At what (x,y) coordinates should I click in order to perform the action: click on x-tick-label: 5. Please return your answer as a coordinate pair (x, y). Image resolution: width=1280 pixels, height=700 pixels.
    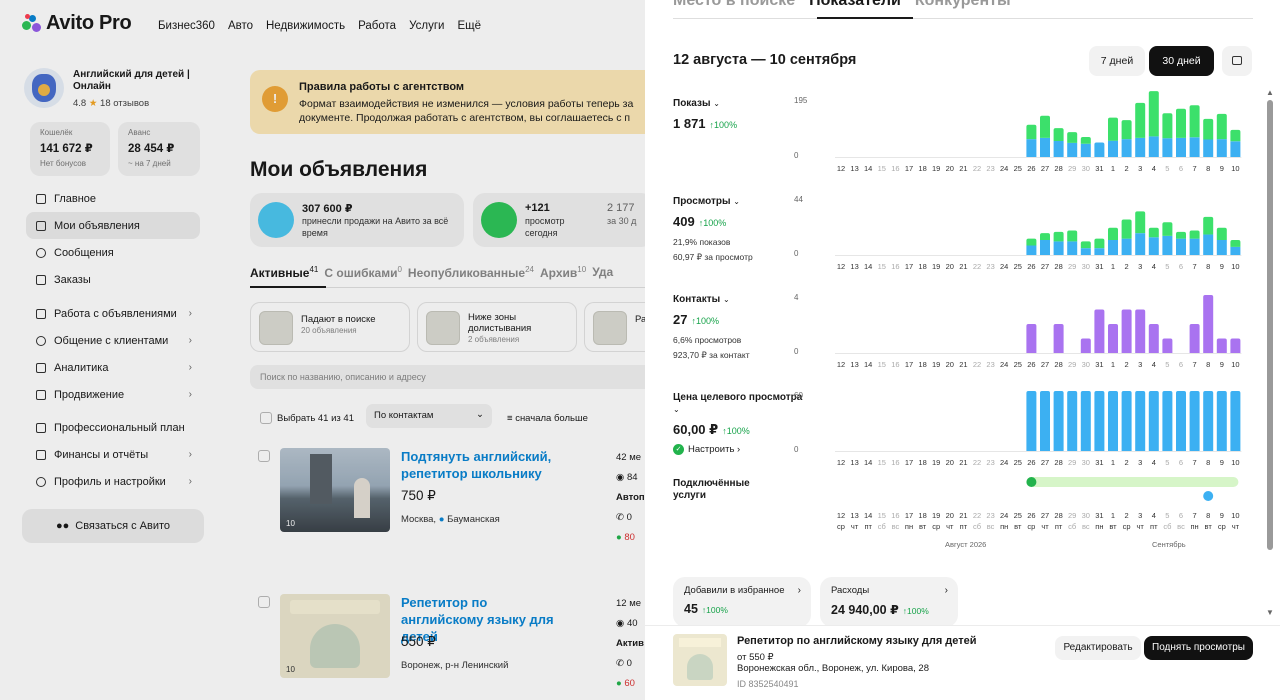
    Looking at the image, I should click on (1167, 515).